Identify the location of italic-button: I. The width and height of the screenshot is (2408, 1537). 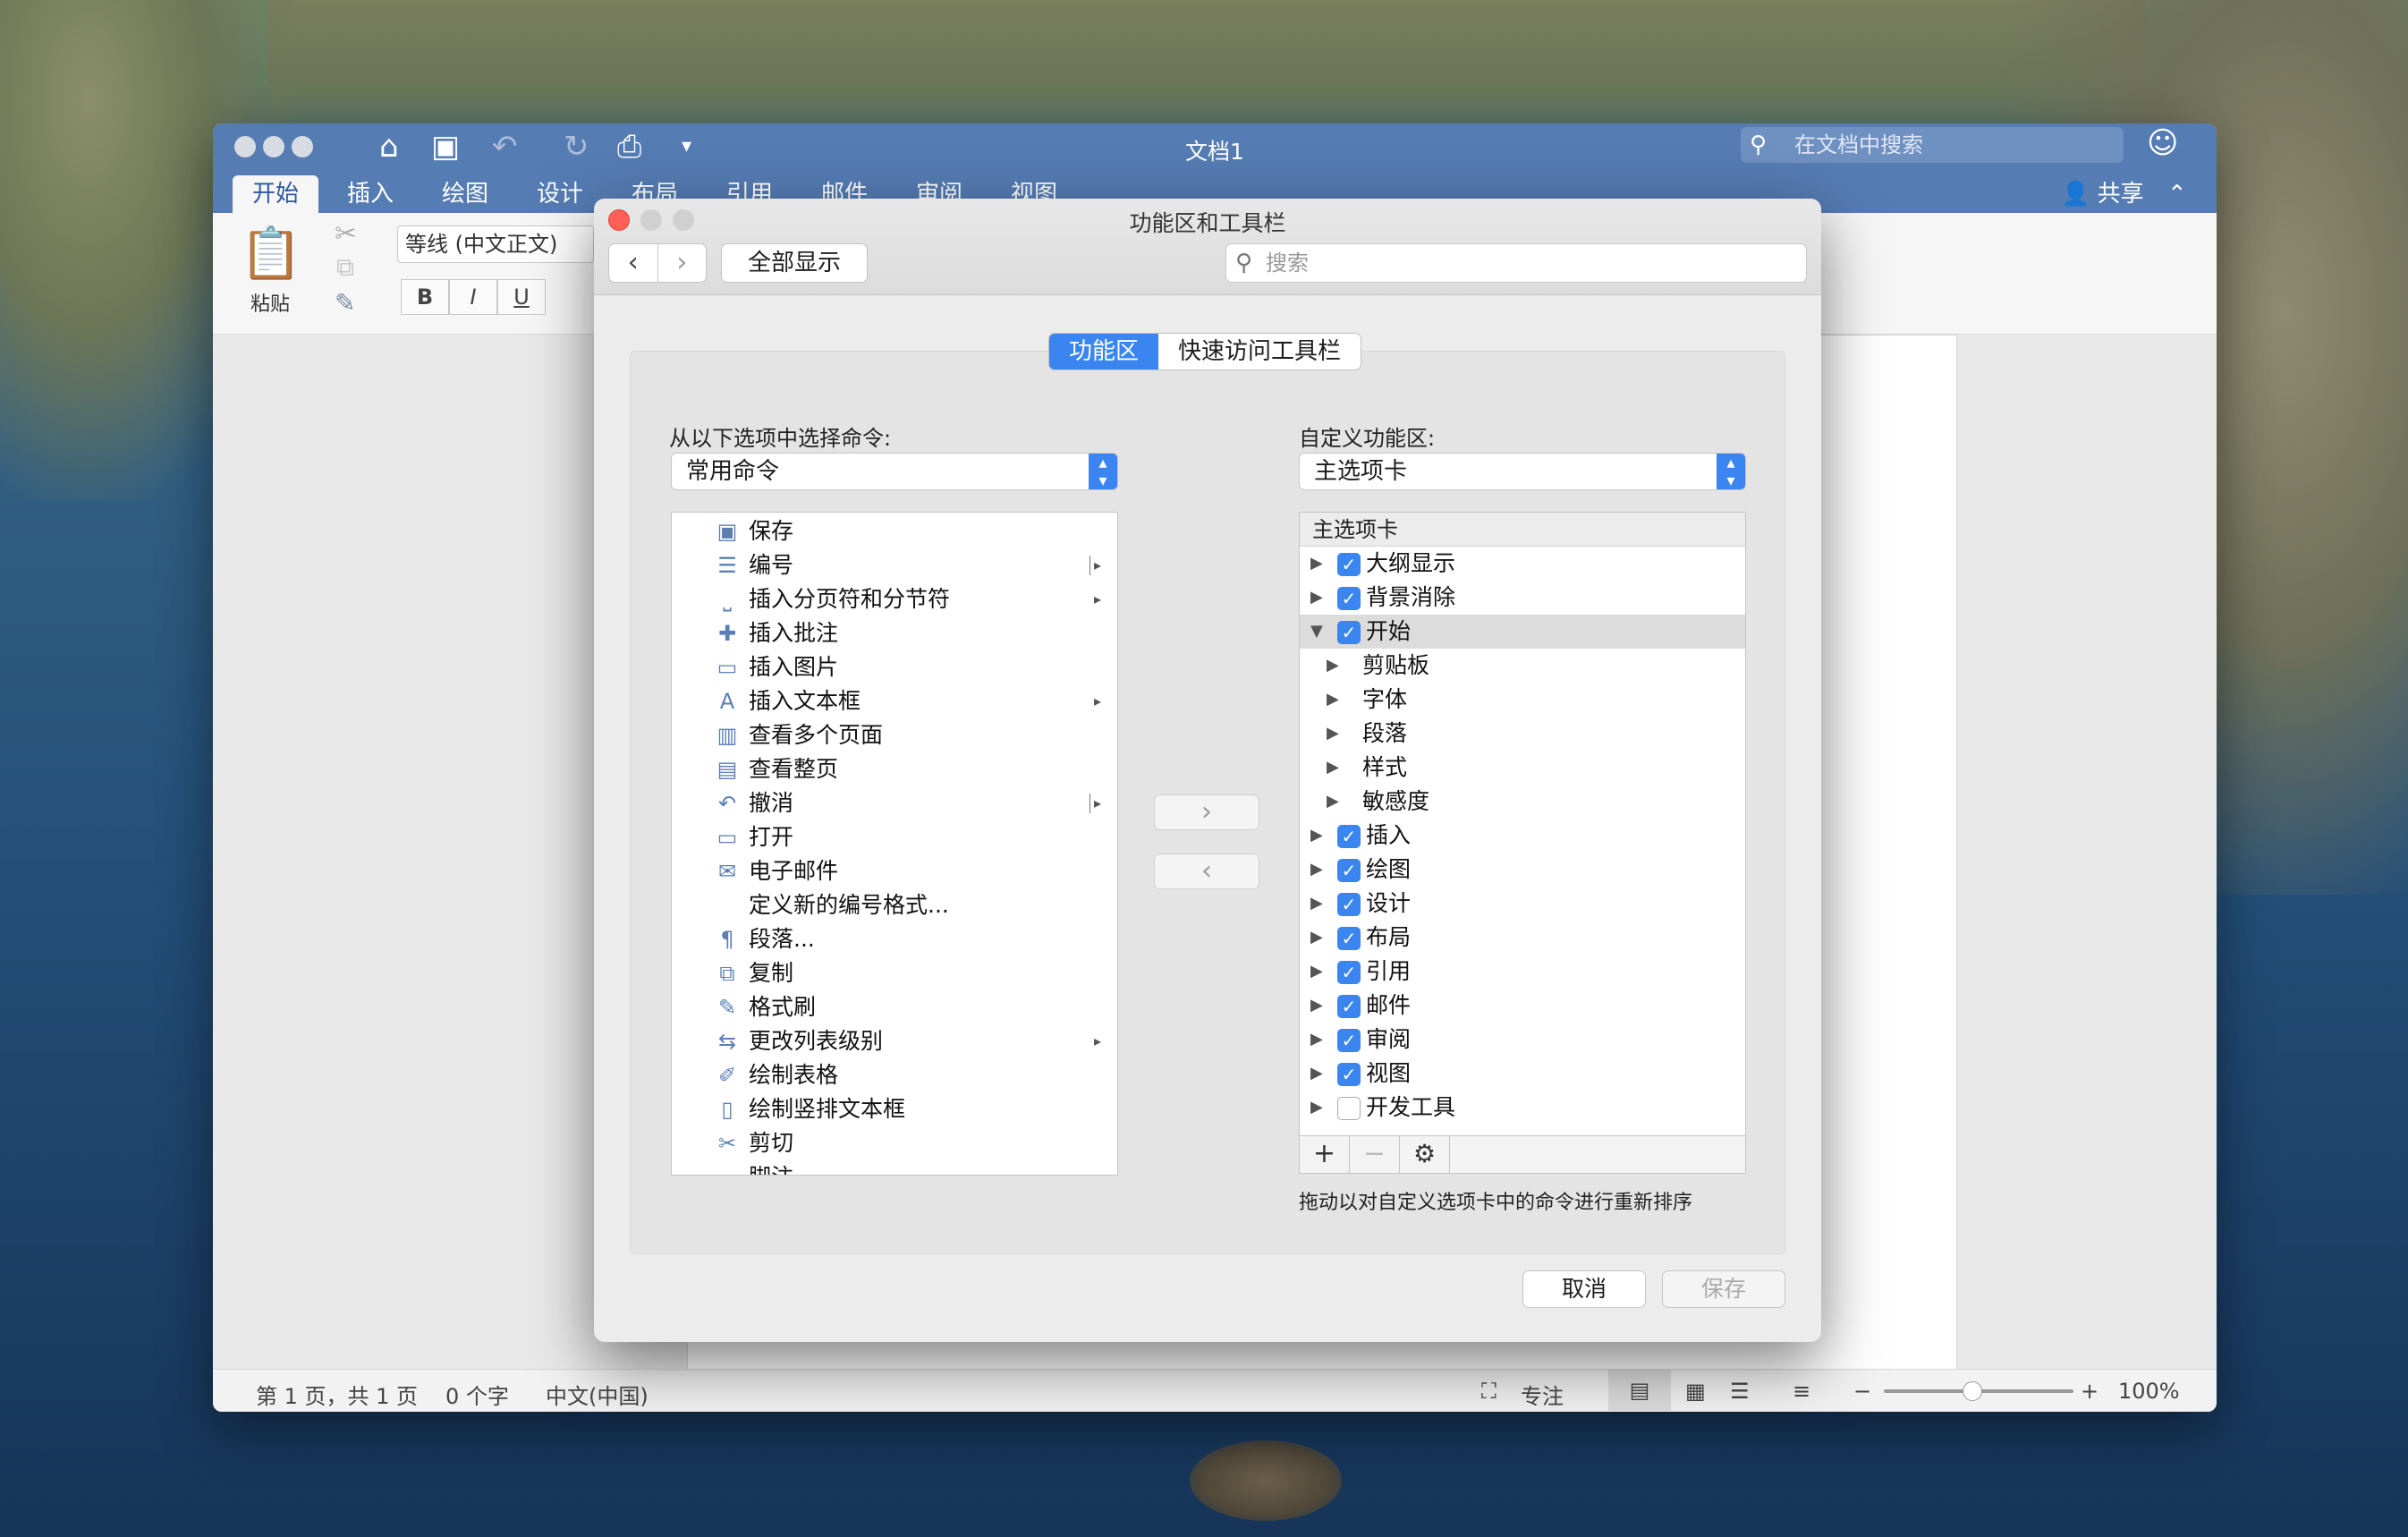
(473, 297).